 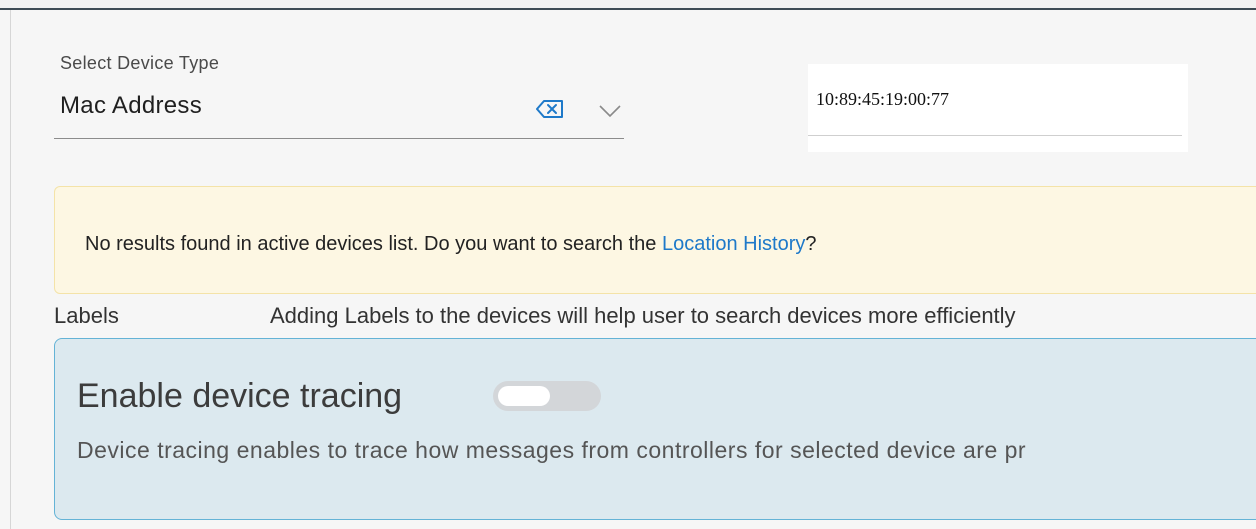 I want to click on toggle-knob, so click(x=524, y=396).